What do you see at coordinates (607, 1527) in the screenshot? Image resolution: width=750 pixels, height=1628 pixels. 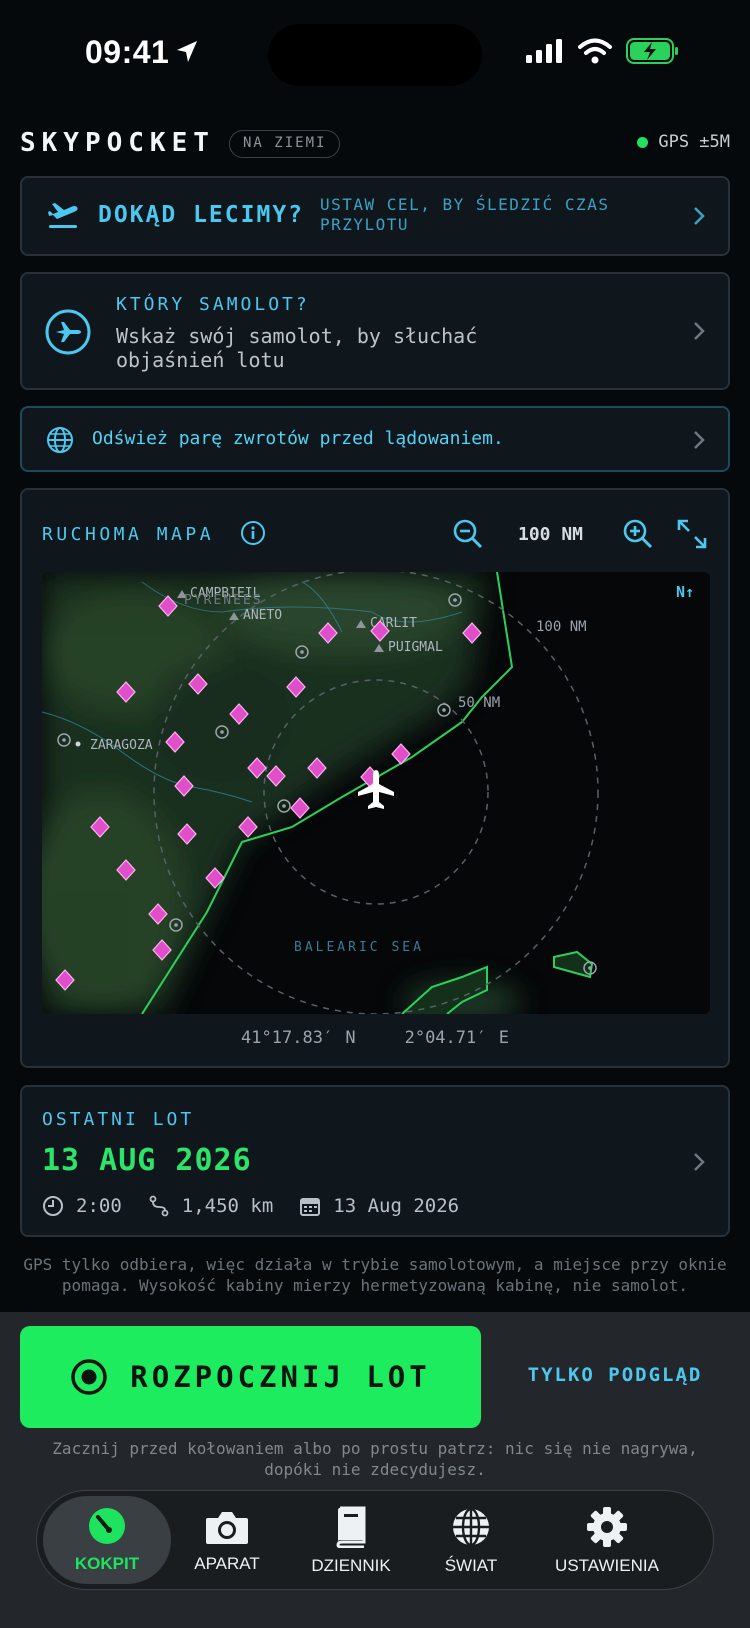 I see `gear-icon` at bounding box center [607, 1527].